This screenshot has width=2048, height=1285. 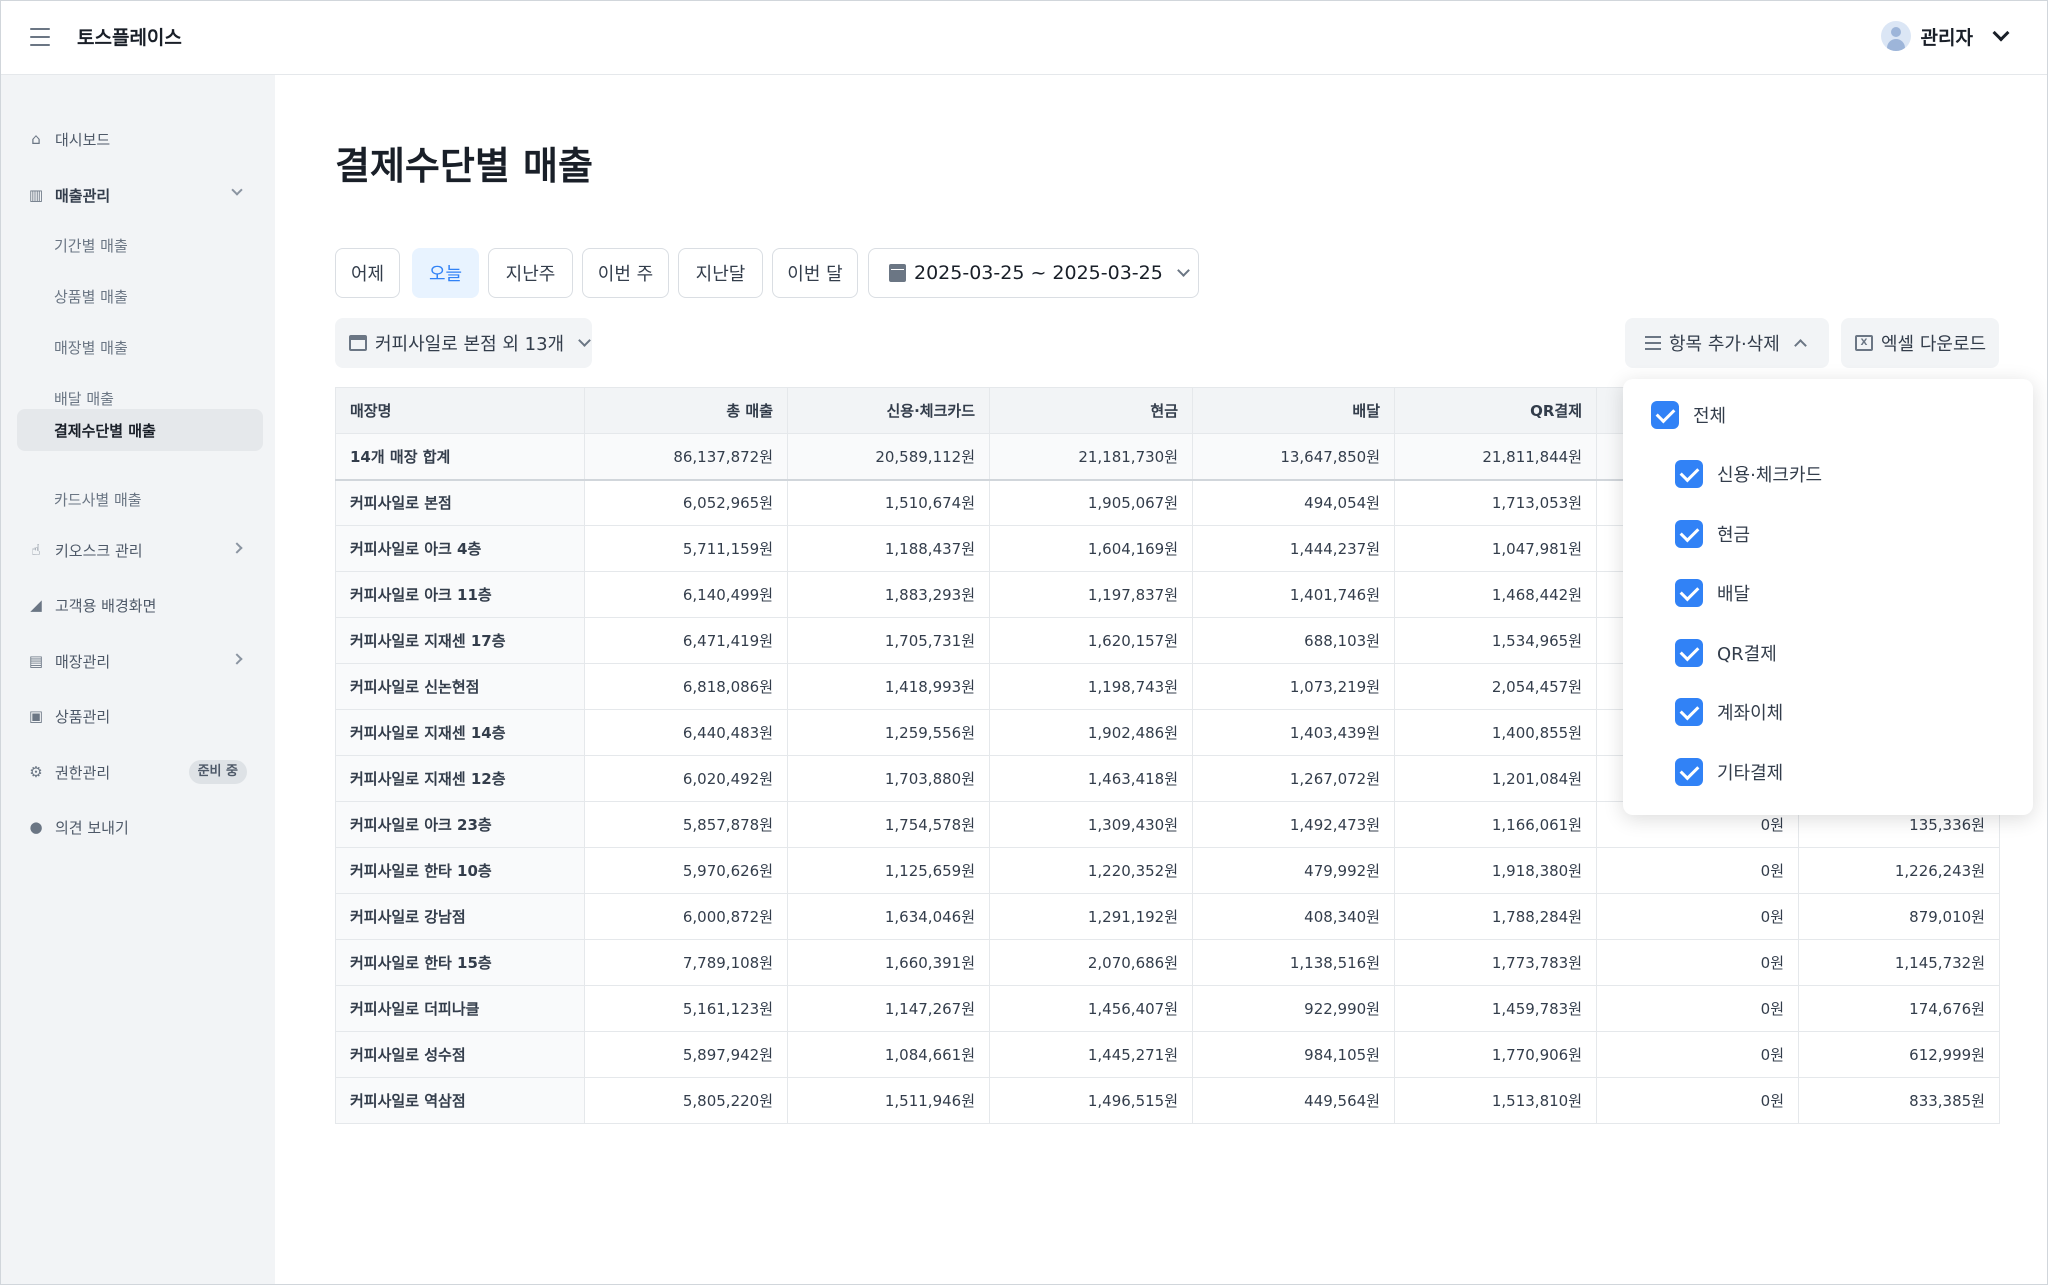 I want to click on amount-cell: 1,220,352원, so click(x=1091, y=870).